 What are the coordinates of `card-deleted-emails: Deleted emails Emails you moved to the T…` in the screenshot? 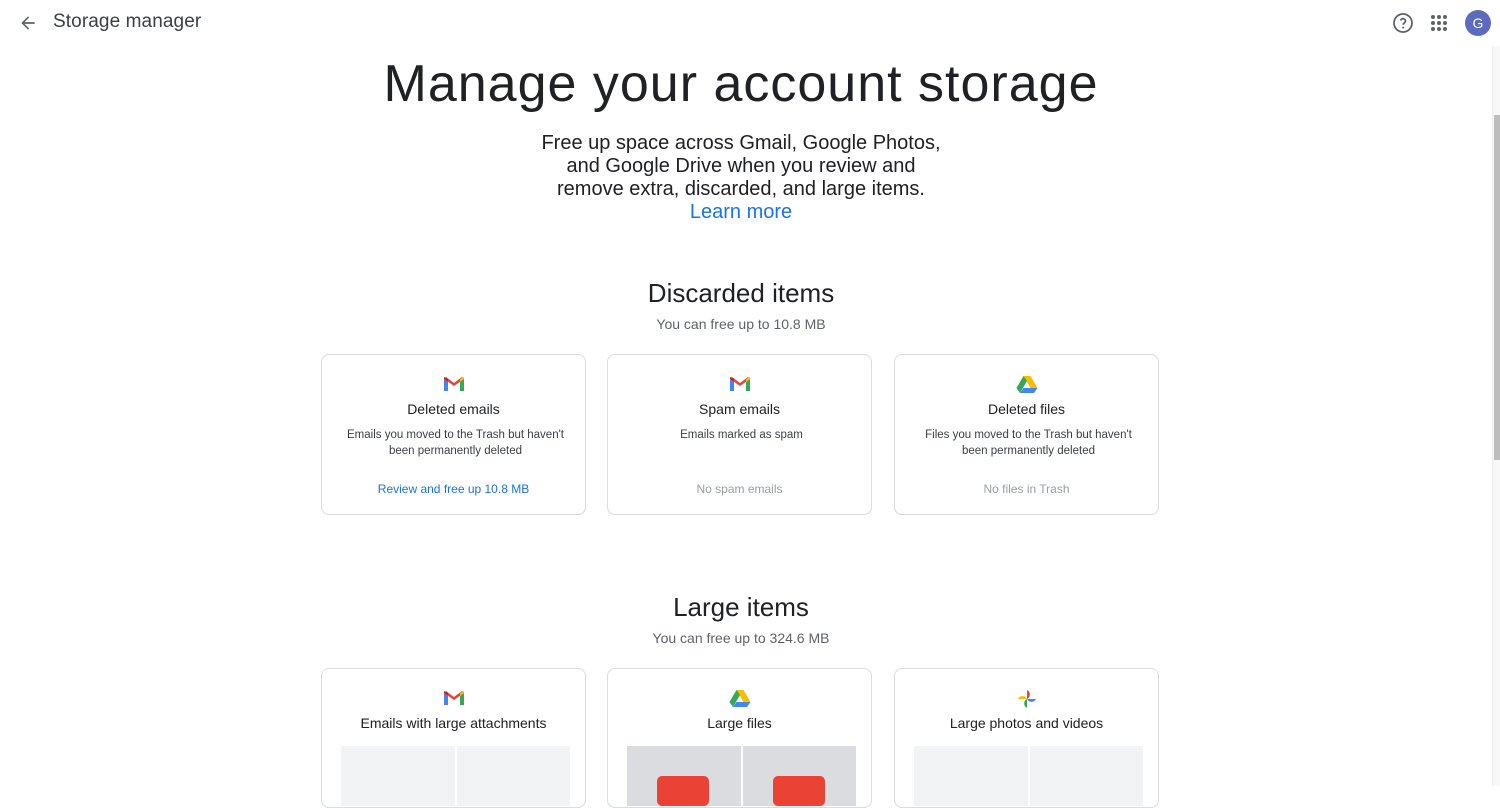 It's located at (453, 434).